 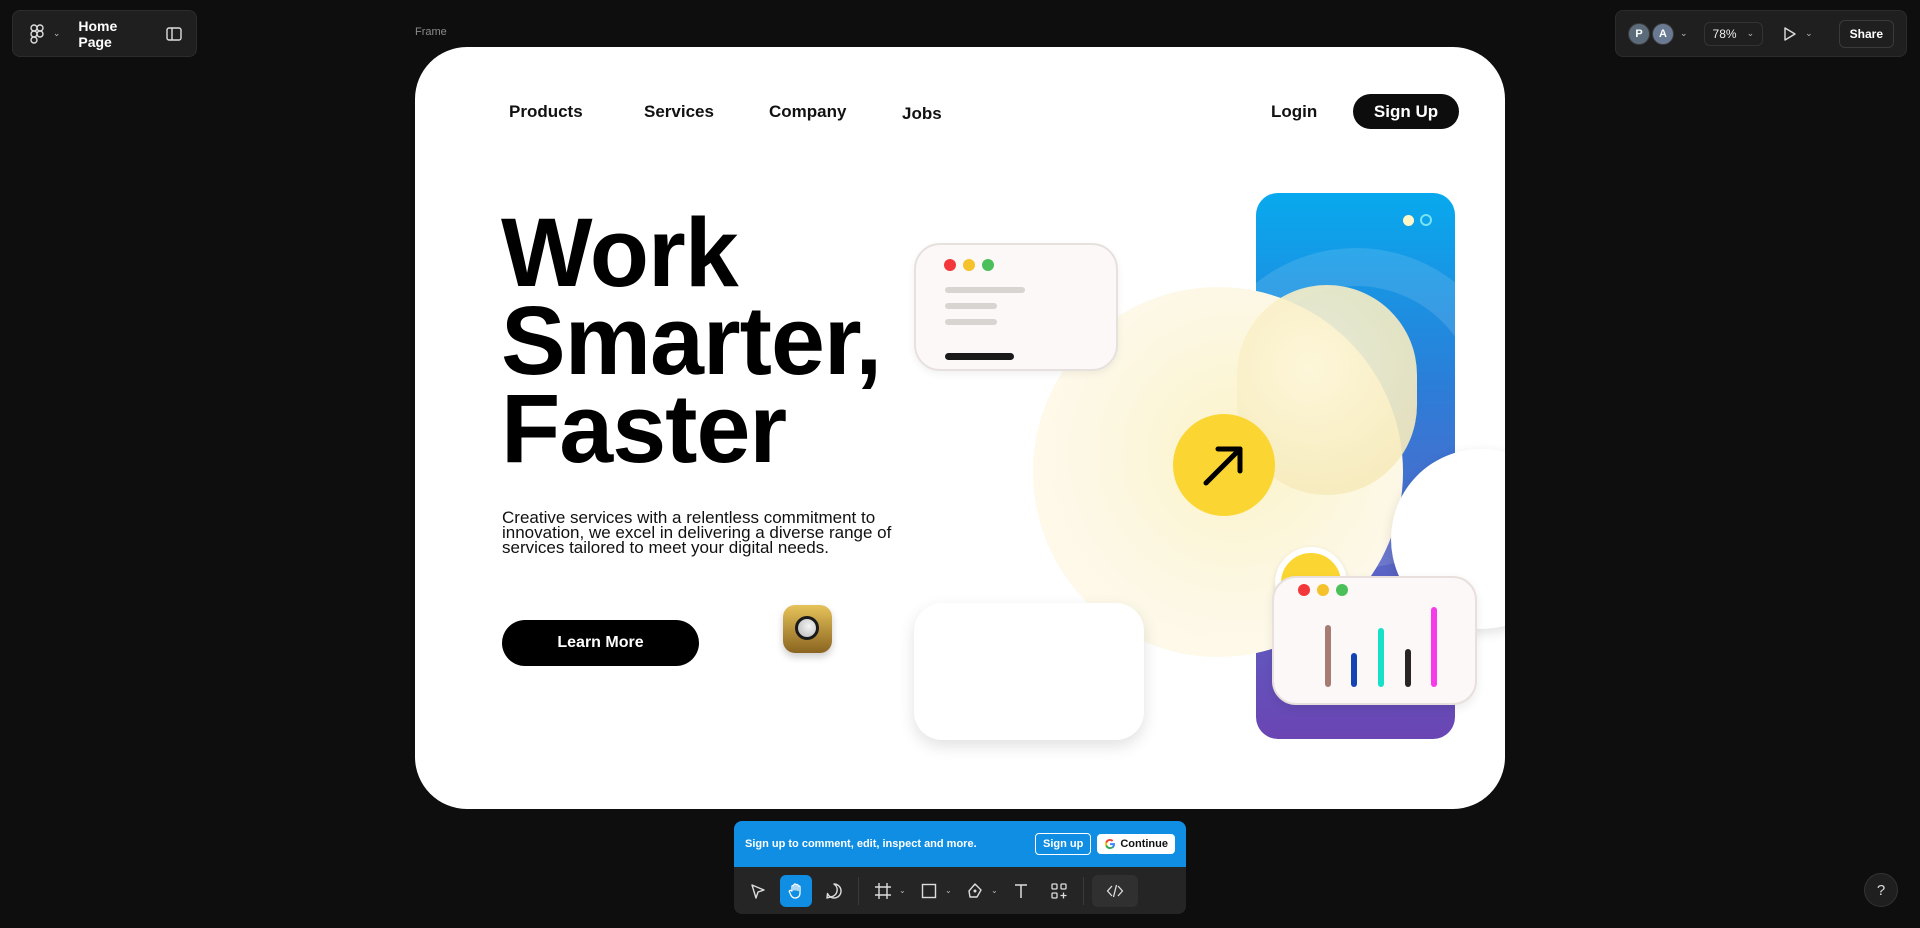 What do you see at coordinates (174, 34) in the screenshot?
I see `sidebar-toggle-icon` at bounding box center [174, 34].